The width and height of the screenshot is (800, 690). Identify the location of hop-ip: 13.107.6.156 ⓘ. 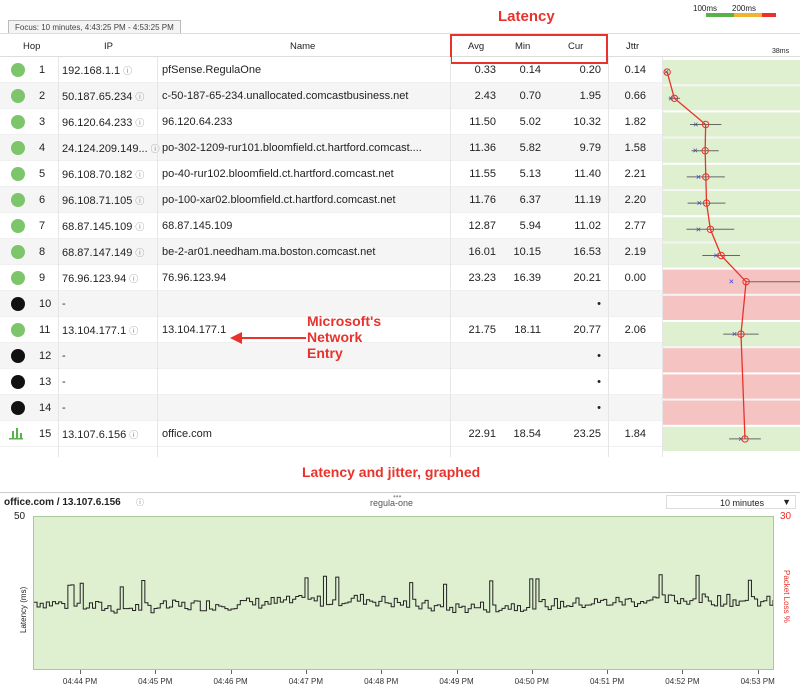
(100, 435).